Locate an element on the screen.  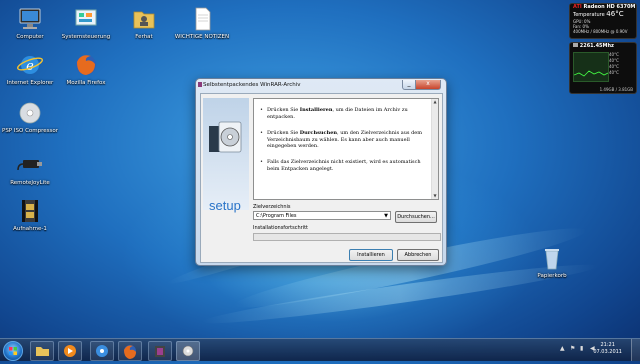
scroll-up-icon: ▲ is located at coordinates (435, 102).